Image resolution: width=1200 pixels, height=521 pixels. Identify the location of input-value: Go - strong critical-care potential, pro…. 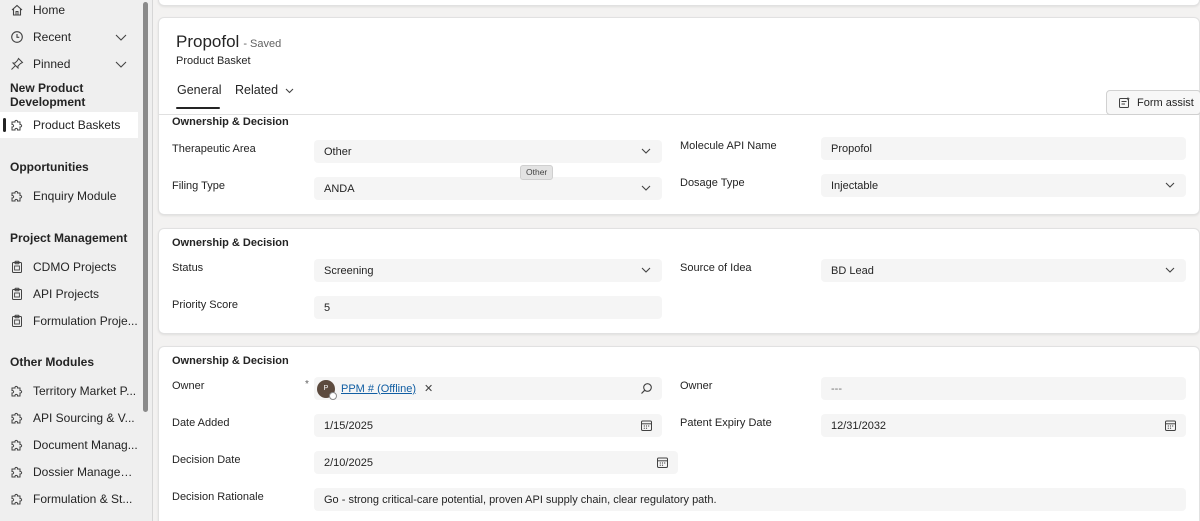
(520, 499).